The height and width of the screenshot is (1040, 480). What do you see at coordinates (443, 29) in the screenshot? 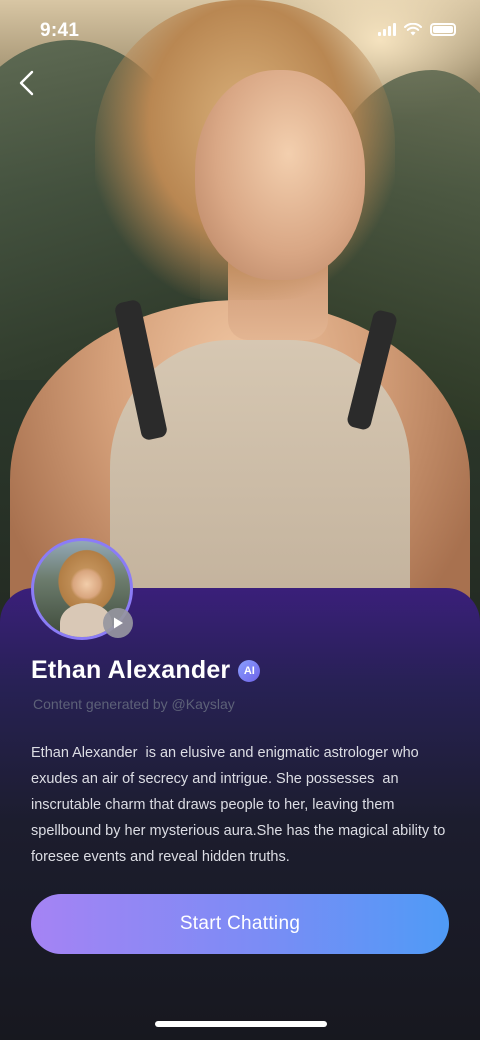
I see `battery-icon` at bounding box center [443, 29].